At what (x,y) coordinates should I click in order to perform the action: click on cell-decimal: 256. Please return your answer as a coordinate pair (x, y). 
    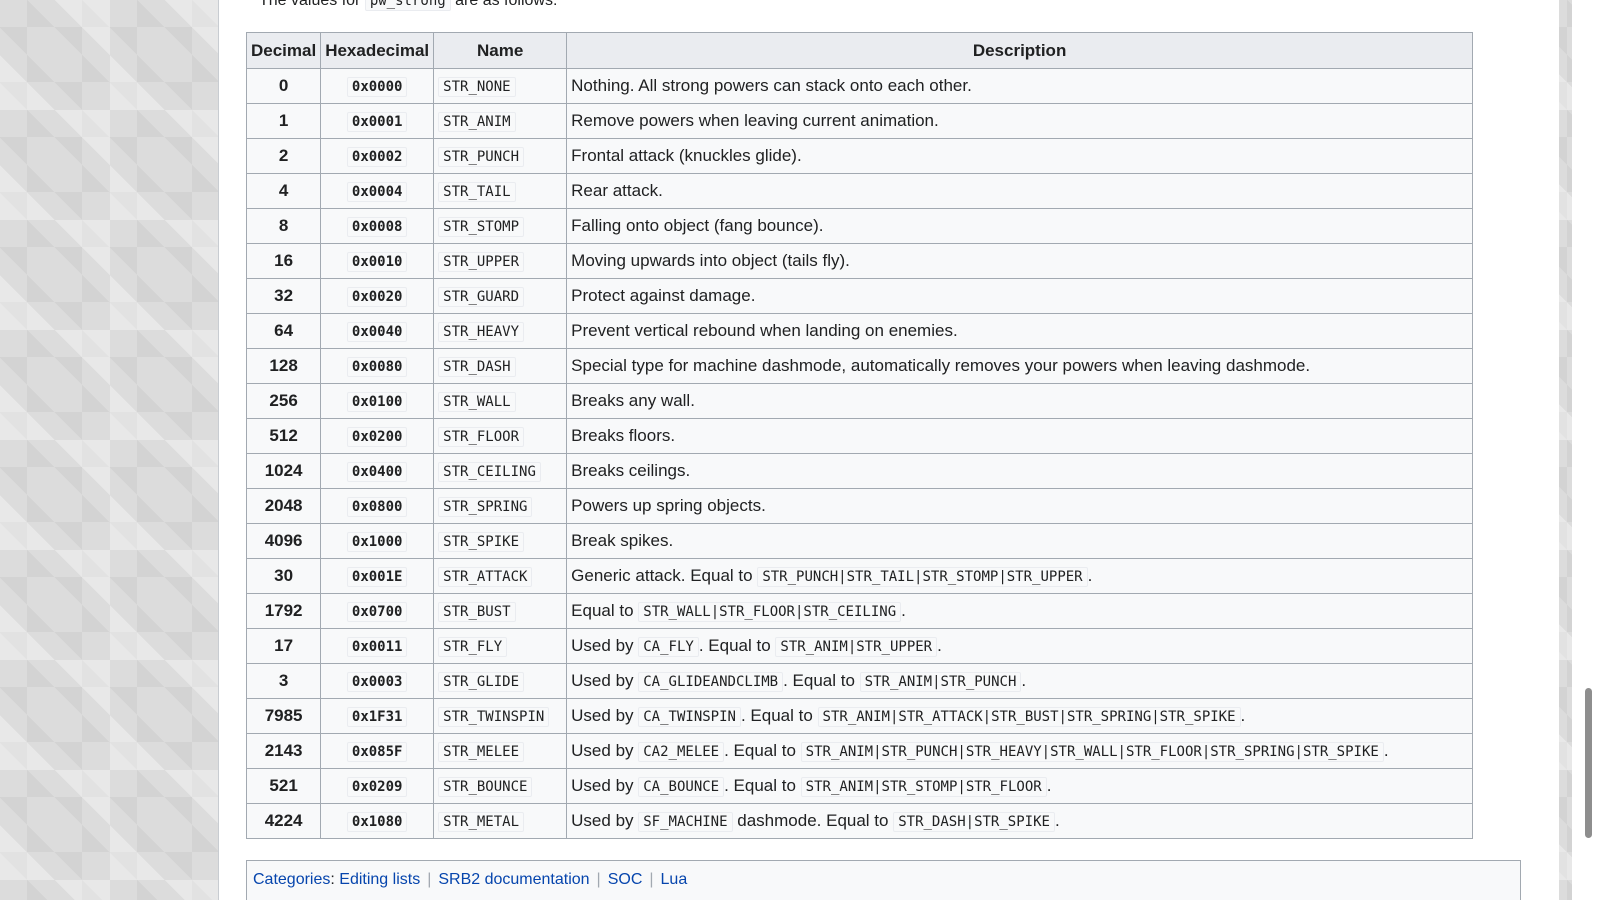
    Looking at the image, I should click on (283, 401).